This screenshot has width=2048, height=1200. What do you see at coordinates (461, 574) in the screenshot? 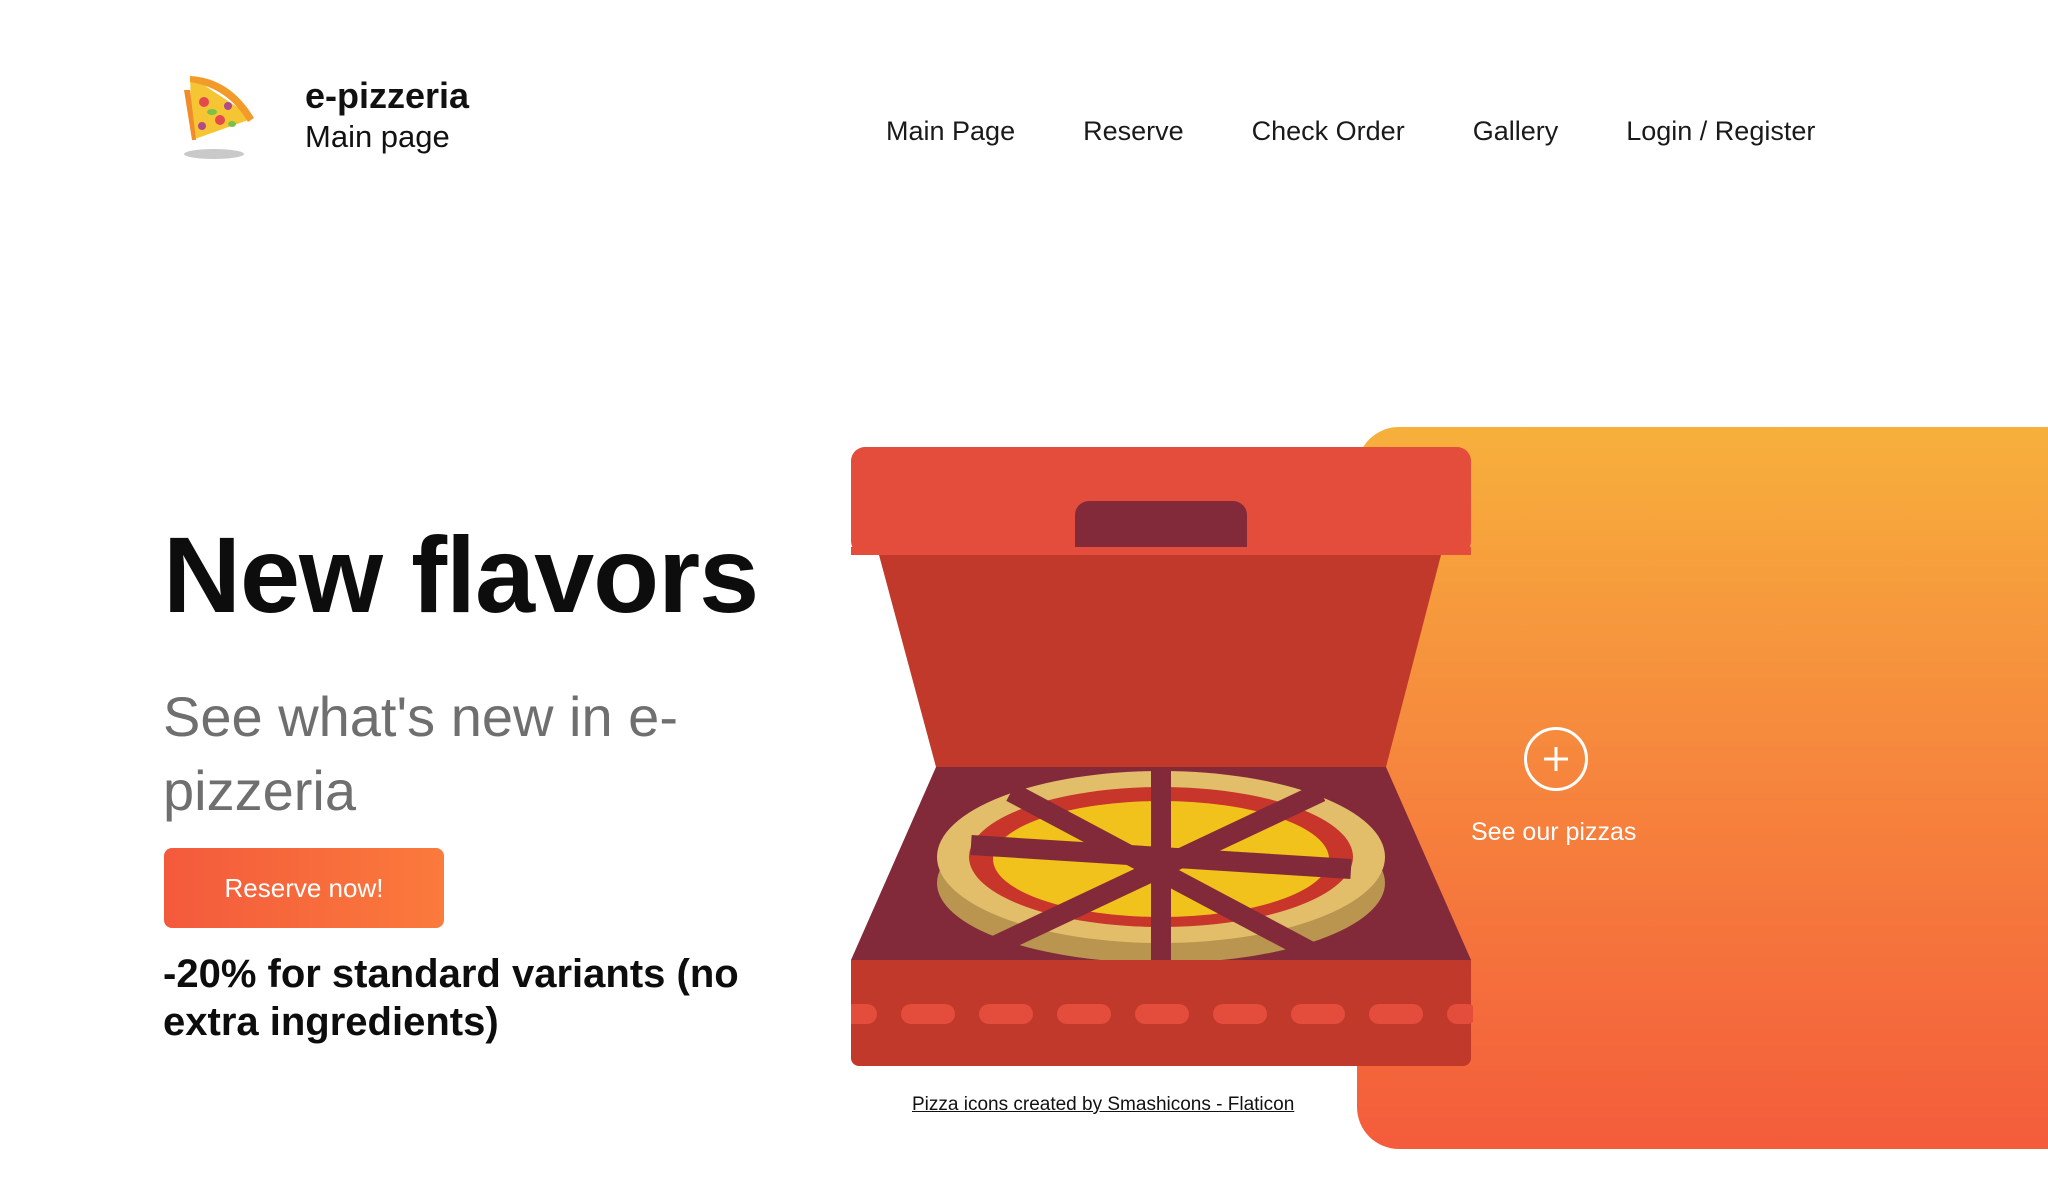
I see `hero-title: New flavors` at bounding box center [461, 574].